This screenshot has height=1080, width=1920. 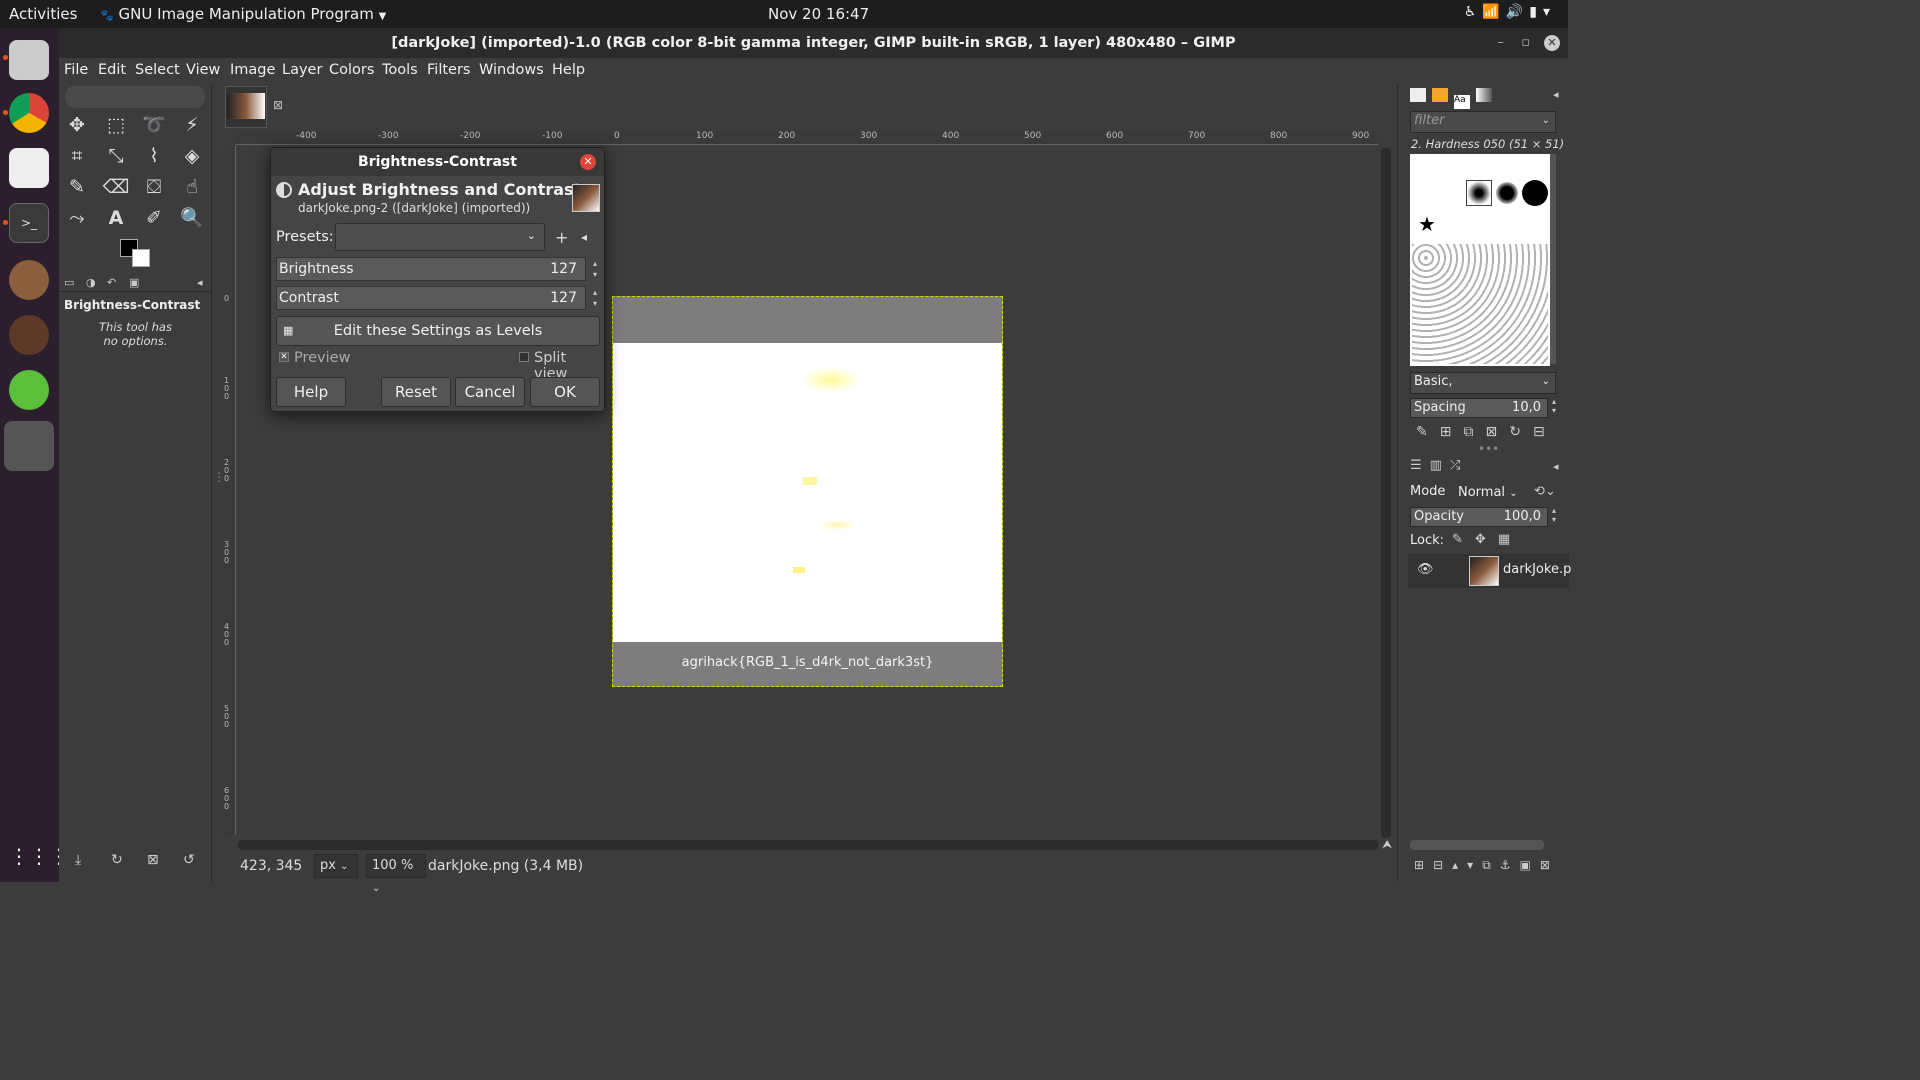 What do you see at coordinates (154, 218) in the screenshot?
I see `color-picker-tool-icon: ✐` at bounding box center [154, 218].